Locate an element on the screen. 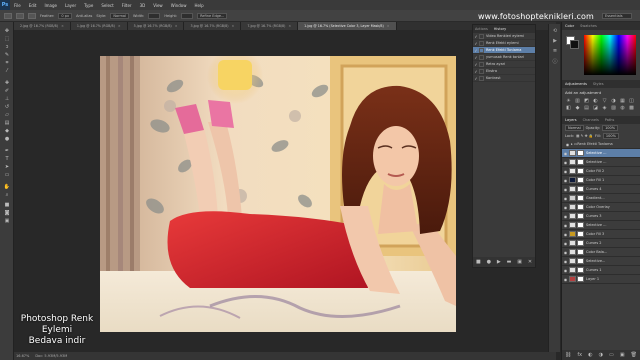 This screenshot has width=640, height=360. adjustment-icon: ▨ is located at coordinates (613, 108).